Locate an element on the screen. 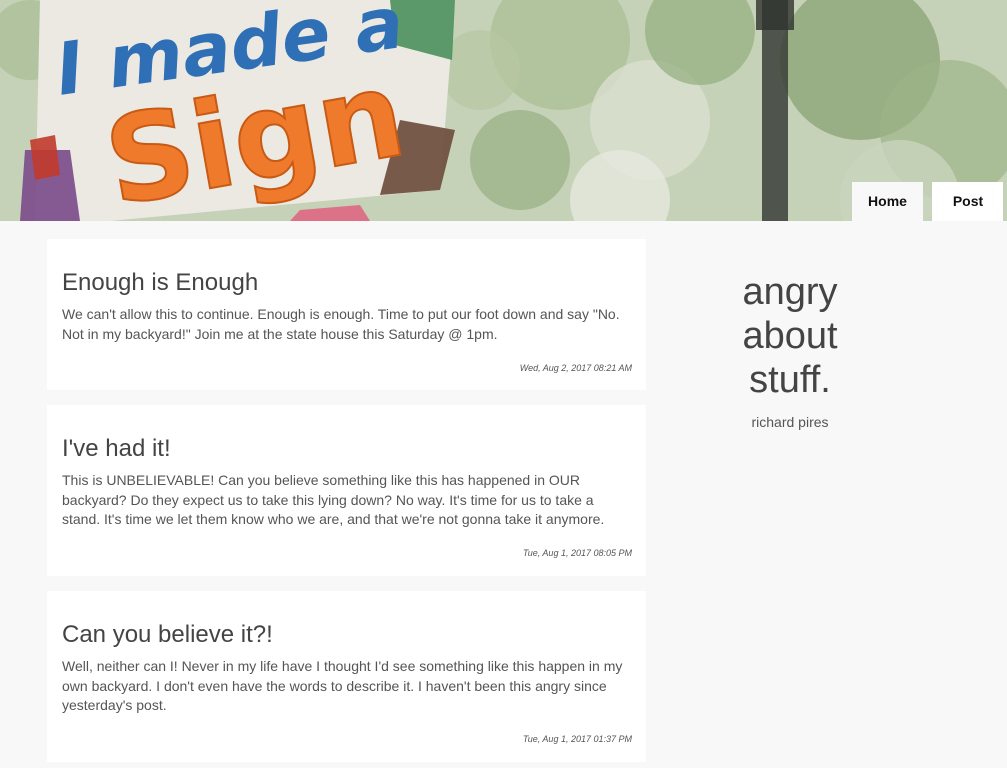 The height and width of the screenshot is (768, 1007). blog-title-line: stuff. is located at coordinates (790, 380).